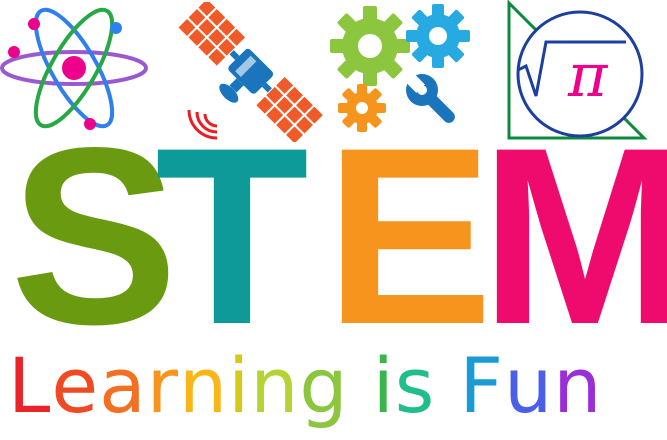  What do you see at coordinates (30, 385) in the screenshot?
I see `tagline-char: L` at bounding box center [30, 385].